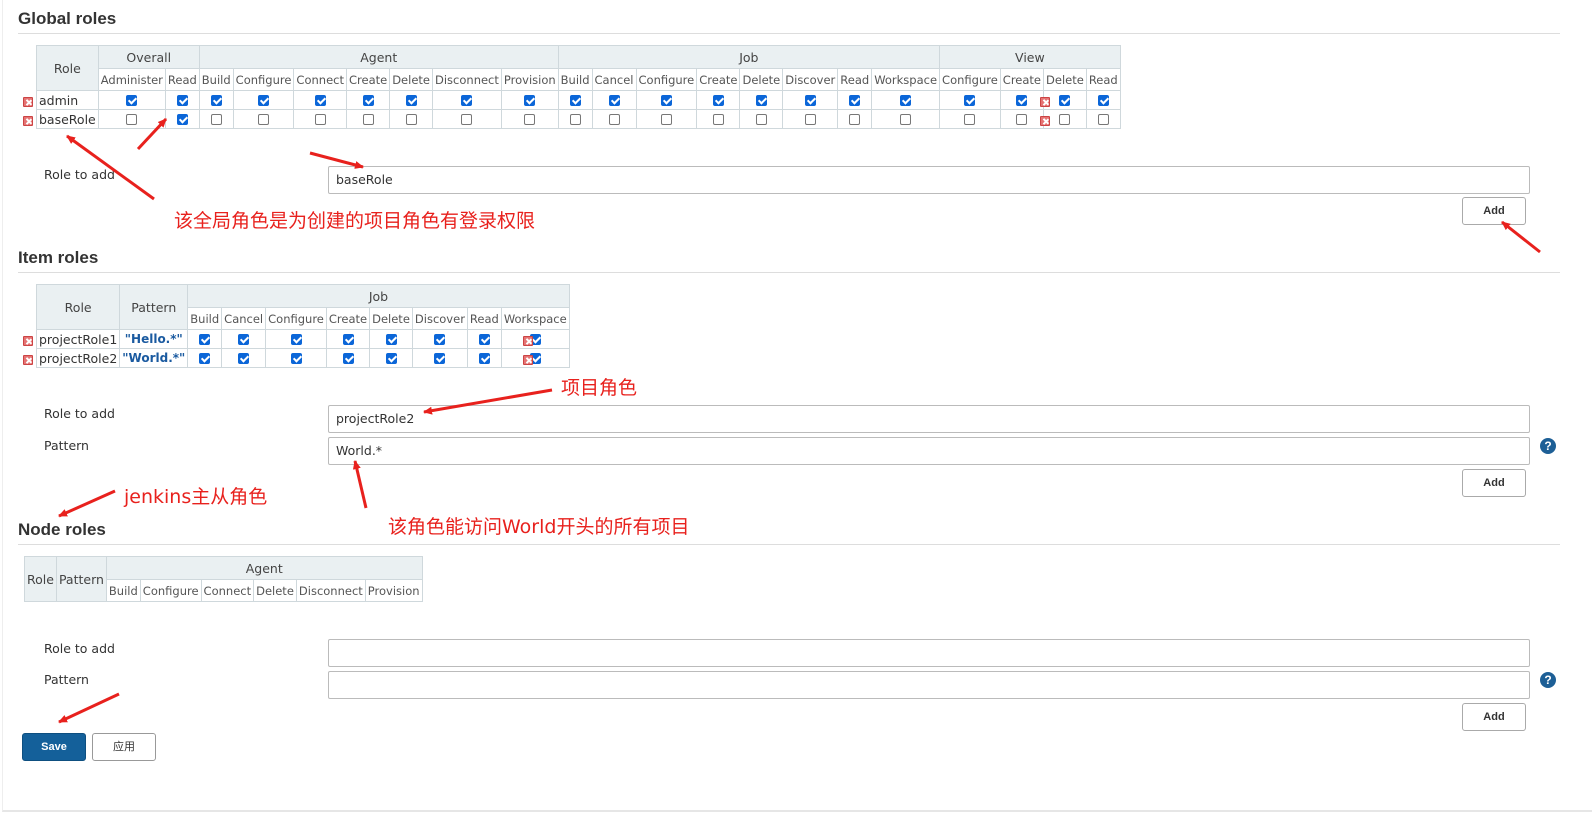  I want to click on arrow-to-pattern-input, so click(360, 484).